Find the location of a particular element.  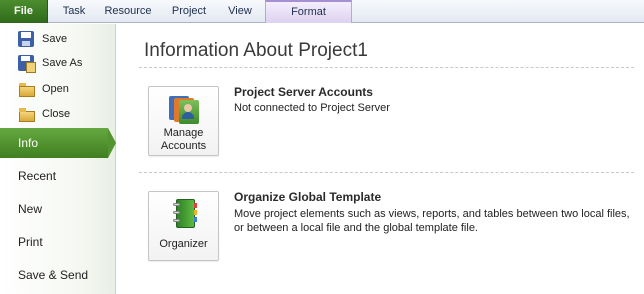

active-tab-arrow is located at coordinates (112, 143).